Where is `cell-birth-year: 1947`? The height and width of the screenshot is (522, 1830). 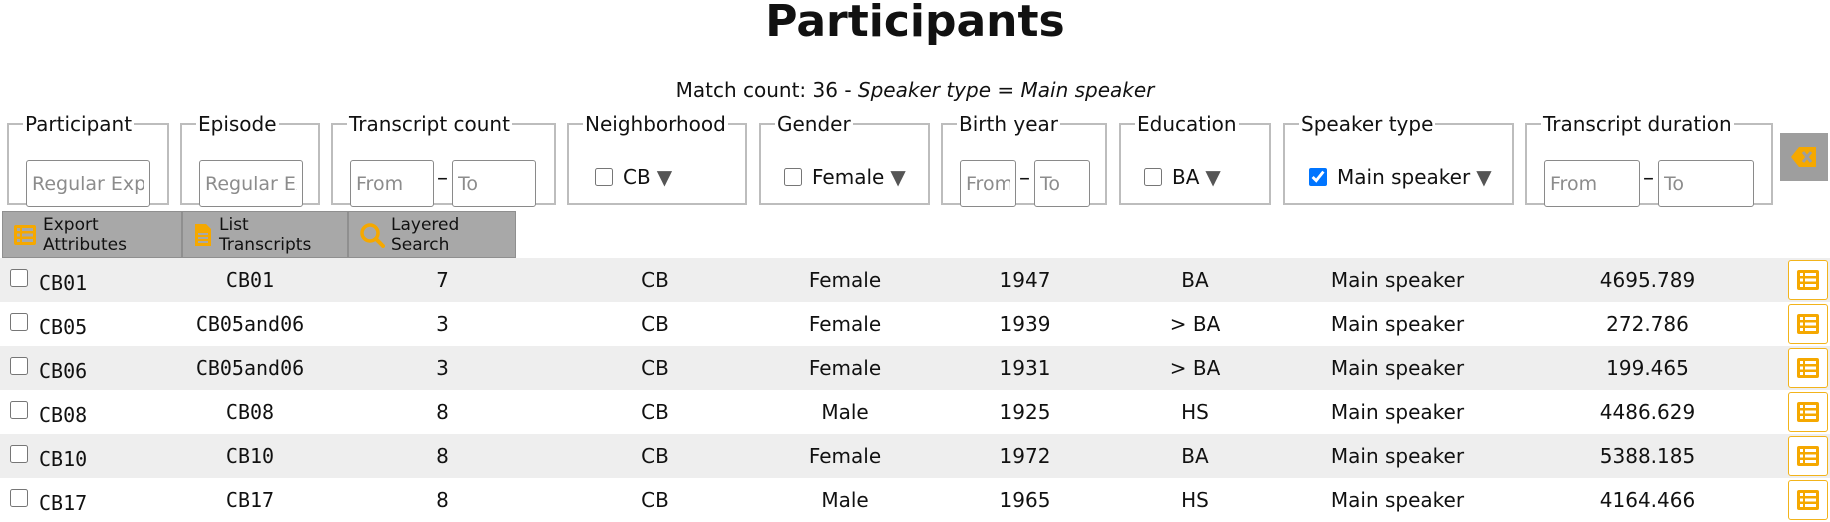
cell-birth-year: 1947 is located at coordinates (1025, 280).